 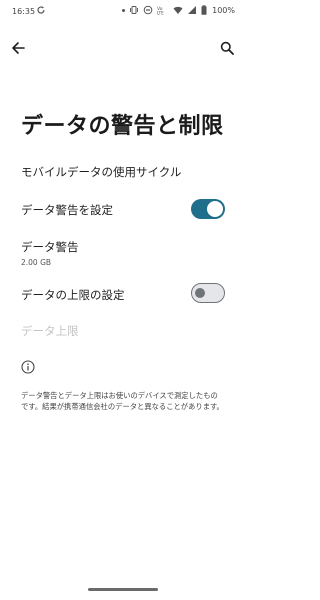 I want to click on set-data-warning-toggle, so click(x=208, y=209).